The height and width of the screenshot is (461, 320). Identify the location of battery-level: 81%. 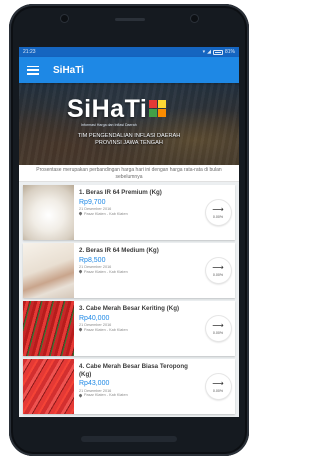
(229, 52).